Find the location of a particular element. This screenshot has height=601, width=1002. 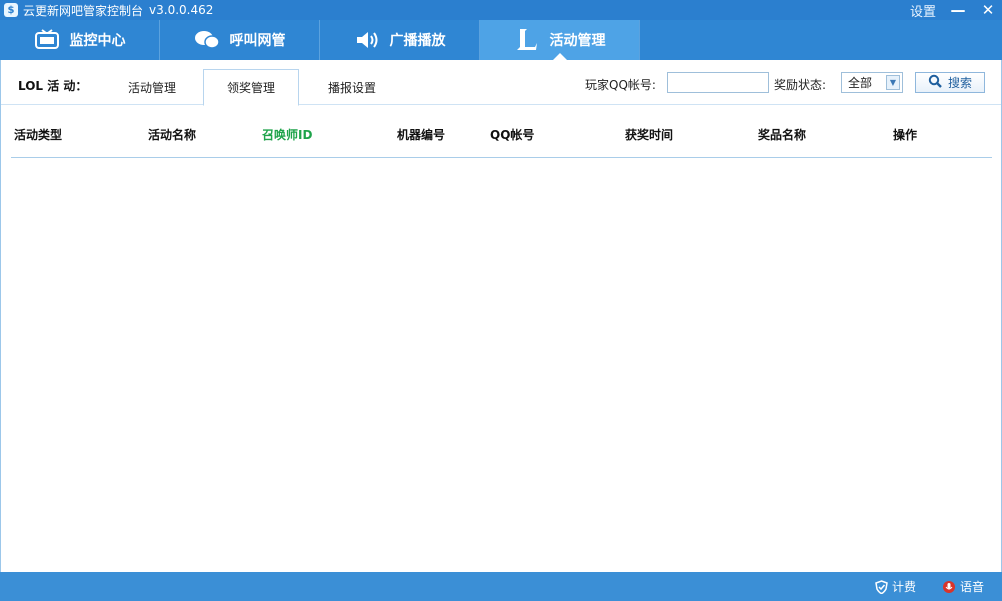

shield-icon is located at coordinates (881, 586).